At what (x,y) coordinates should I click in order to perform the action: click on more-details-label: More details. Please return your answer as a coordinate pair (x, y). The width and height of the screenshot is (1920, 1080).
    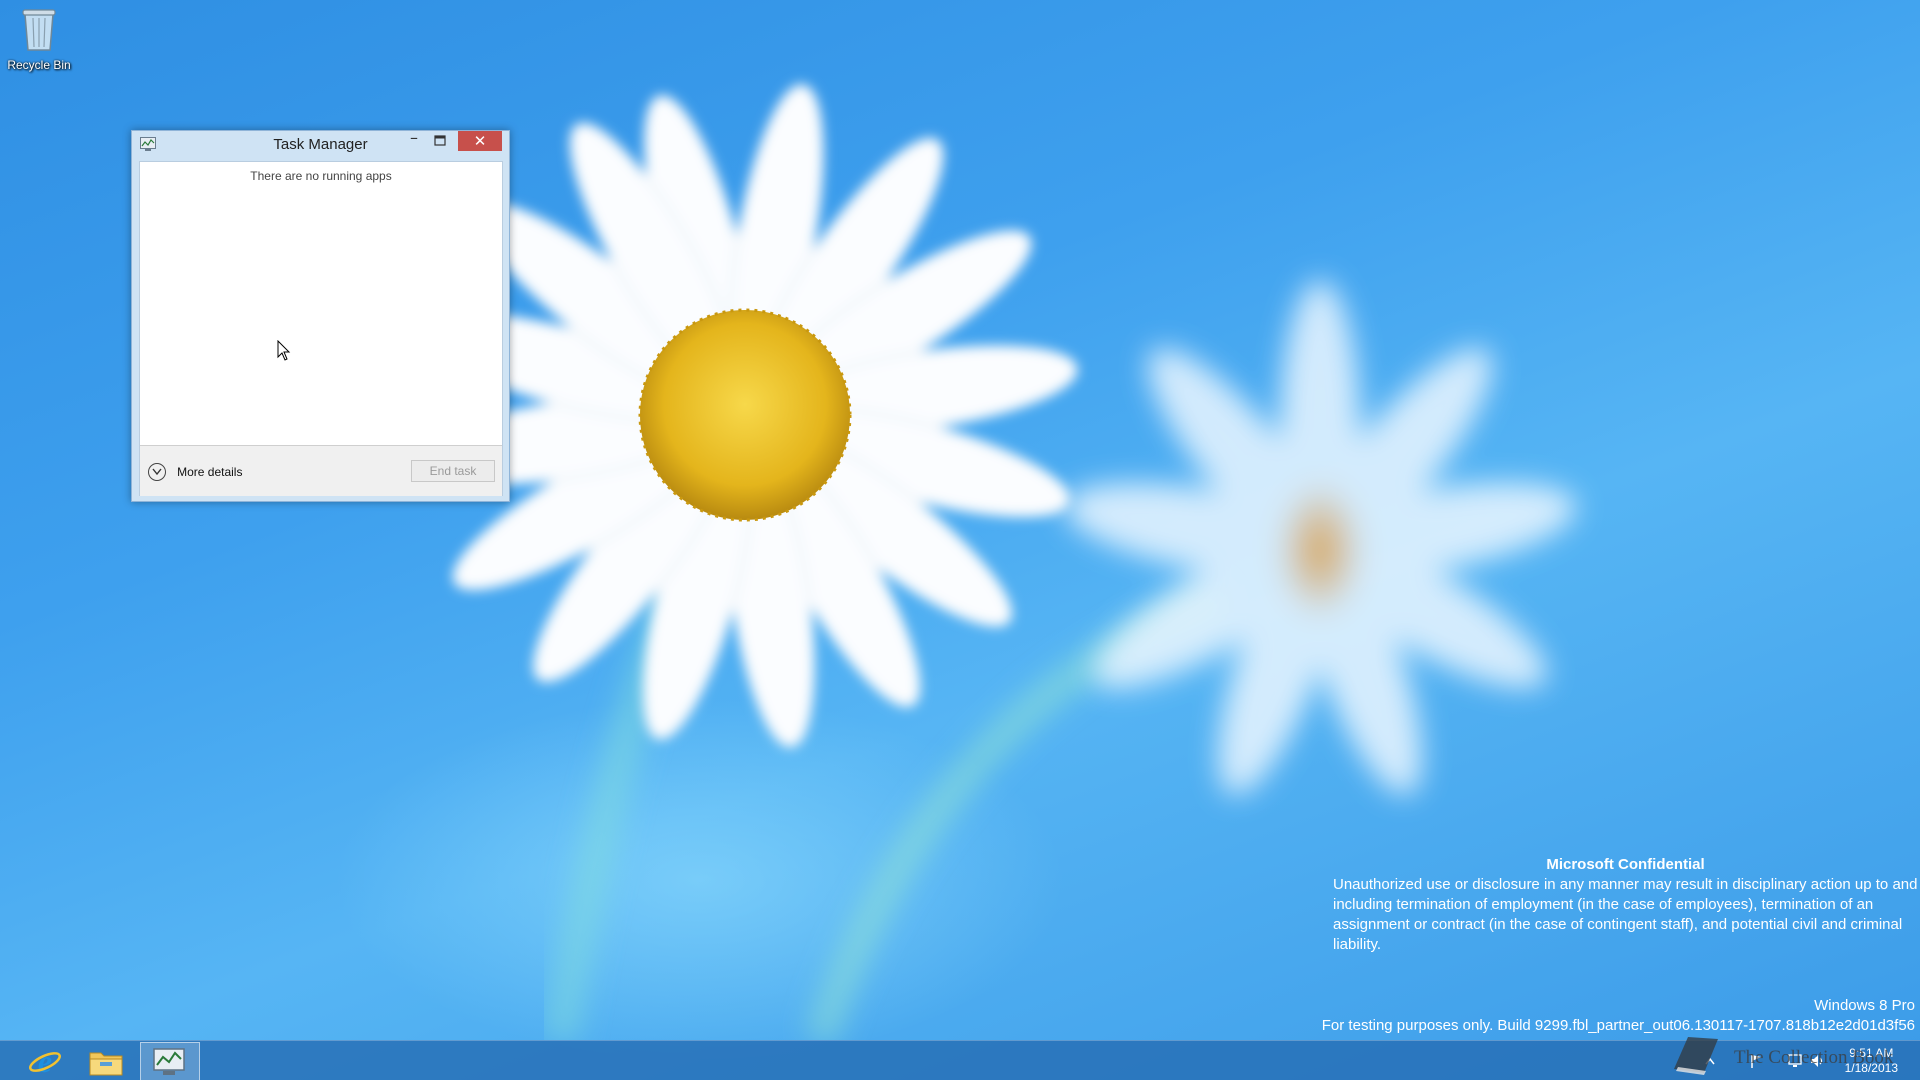
    Looking at the image, I should click on (210, 471).